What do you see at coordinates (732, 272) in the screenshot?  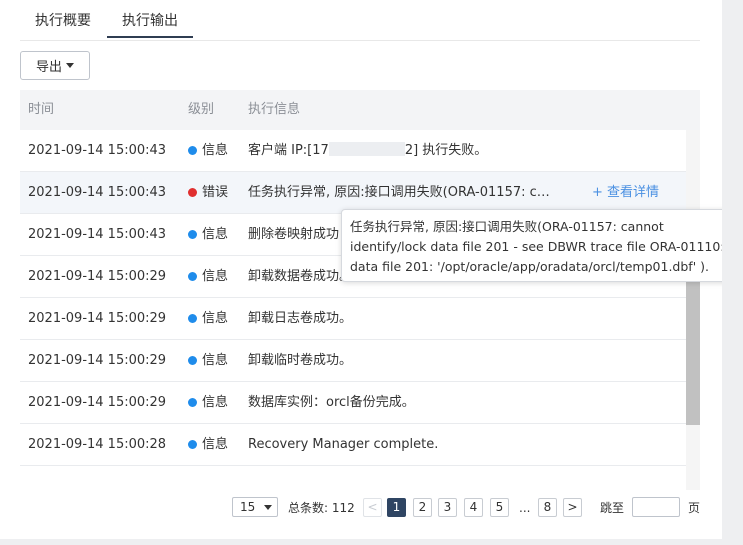 I see `window-scrollbar` at bounding box center [732, 272].